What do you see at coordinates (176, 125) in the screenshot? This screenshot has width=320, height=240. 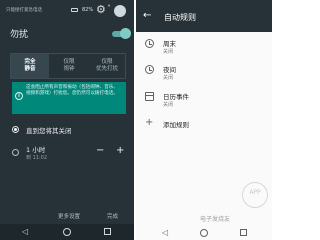 I see `add-rule-label: 添加规则` at bounding box center [176, 125].